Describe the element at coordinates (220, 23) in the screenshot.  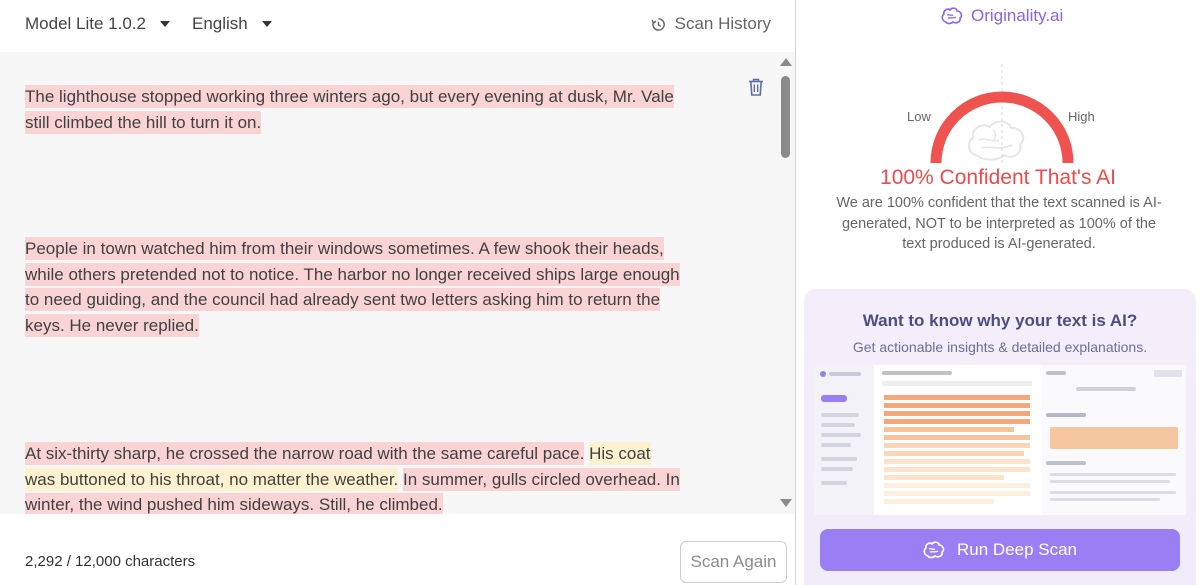
I see `language-label: English` at that location.